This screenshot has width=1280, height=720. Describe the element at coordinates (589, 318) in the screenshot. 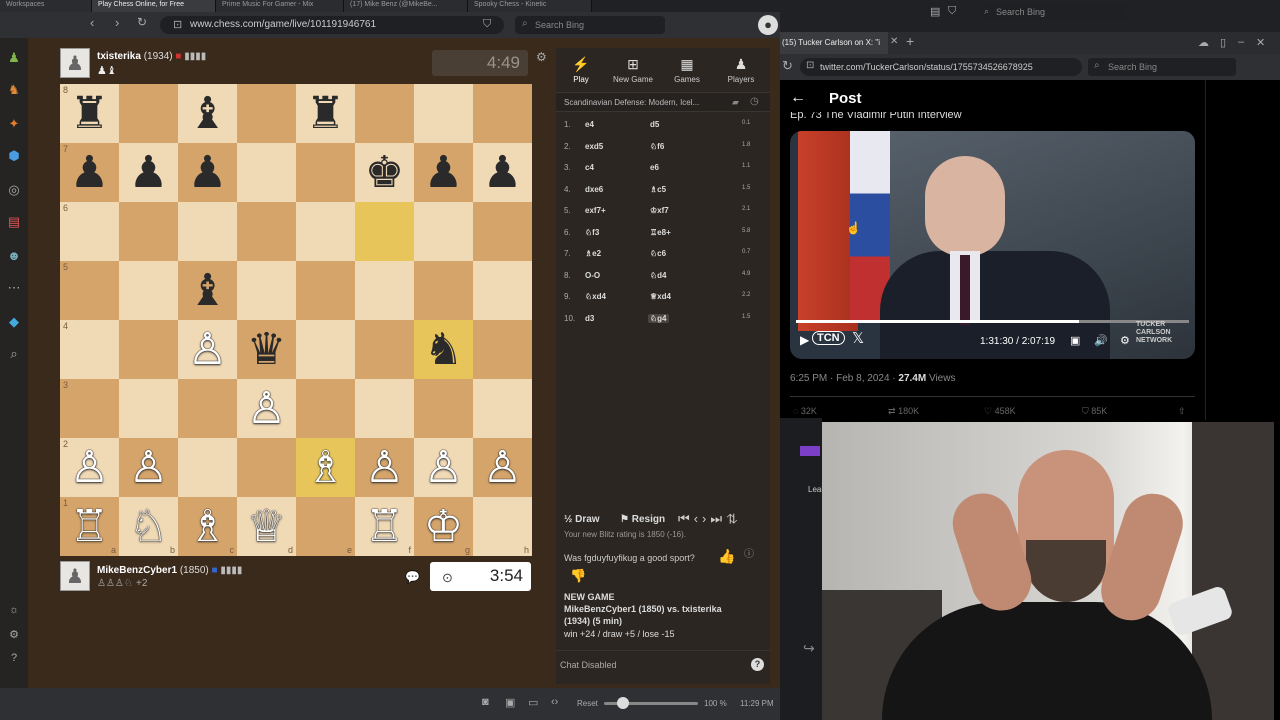

I see `white-move: d3` at that location.